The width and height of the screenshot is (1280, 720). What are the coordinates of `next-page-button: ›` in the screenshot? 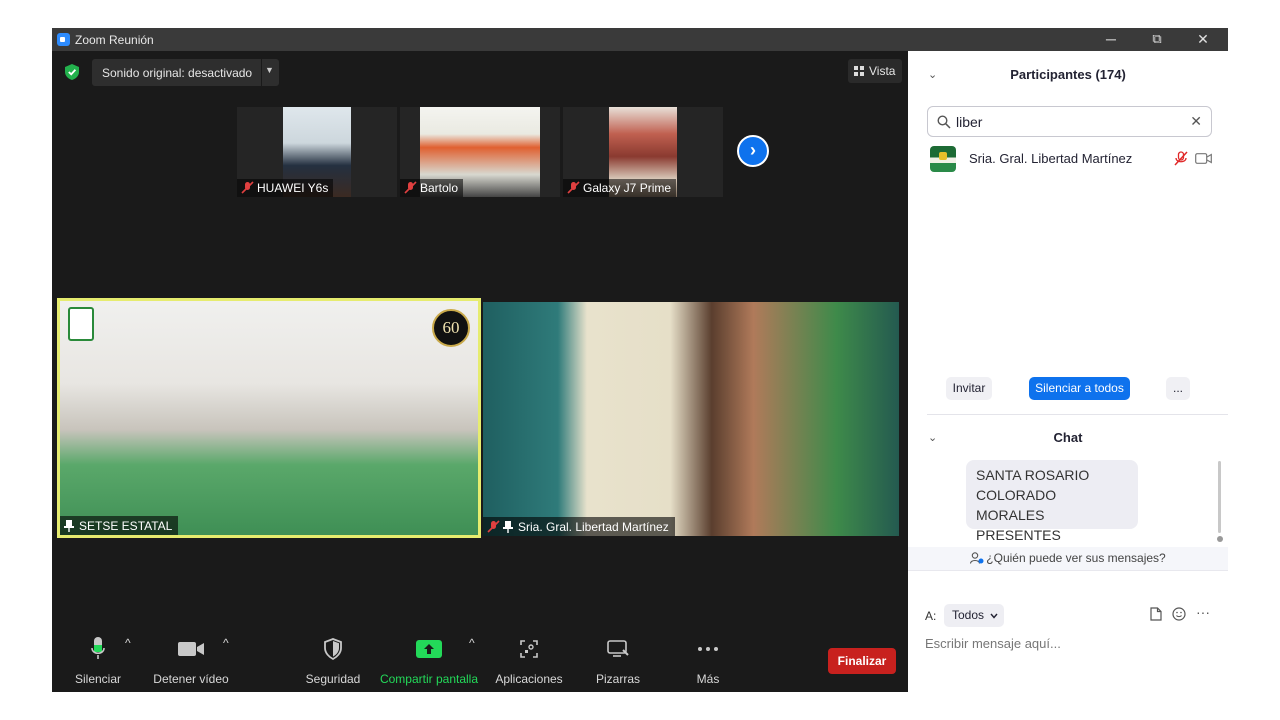 It's located at (753, 151).